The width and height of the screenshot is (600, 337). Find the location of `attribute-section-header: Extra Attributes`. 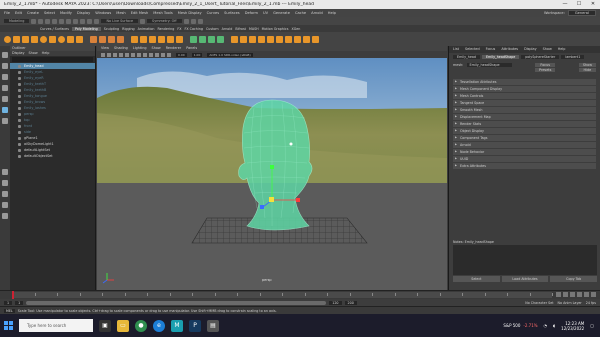

attribute-section-header: Extra Attributes is located at coordinates (524, 166).